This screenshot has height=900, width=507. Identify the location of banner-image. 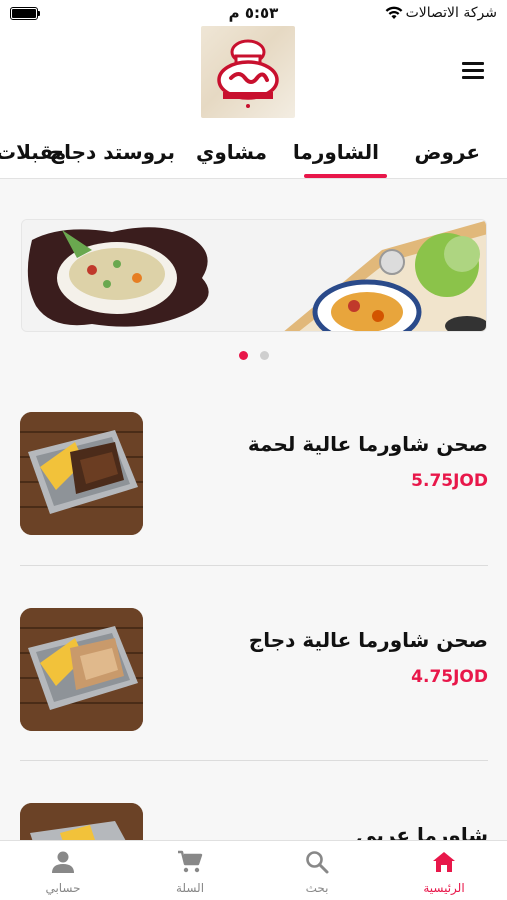
(254, 275).